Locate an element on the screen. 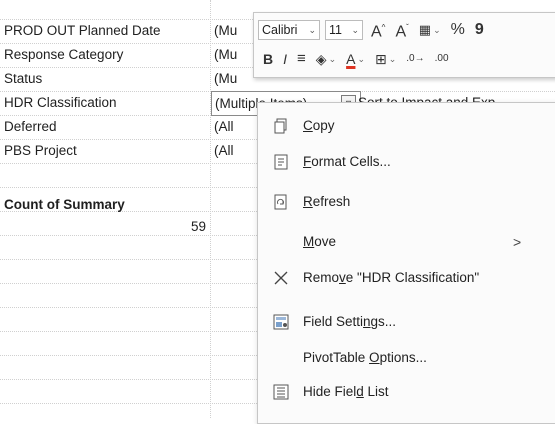 This screenshot has height=424, width=555. font-size-value: 11 is located at coordinates (335, 30).